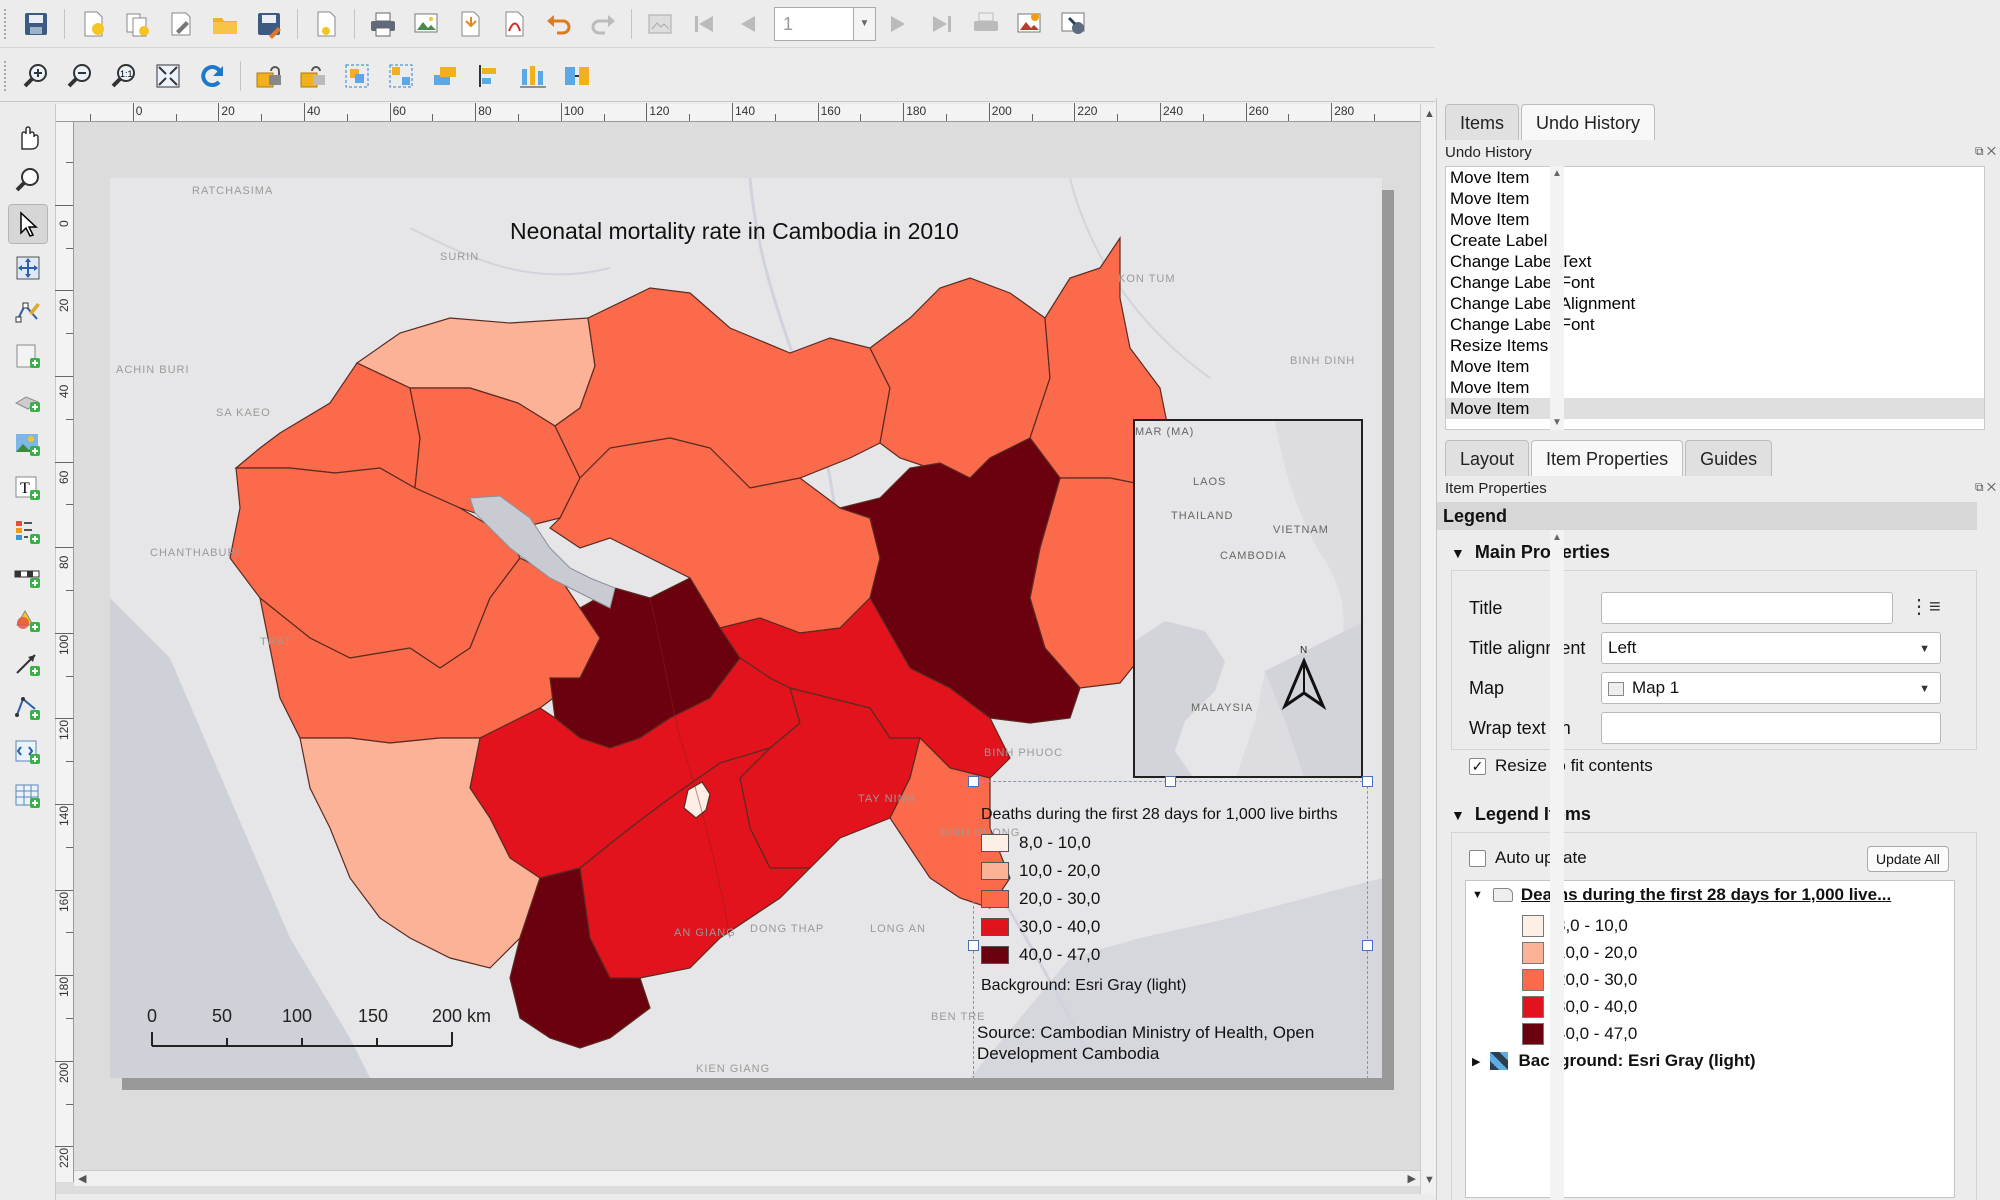 The height and width of the screenshot is (1200, 2000). I want to click on auto-update-checkbox, so click(1477, 858).